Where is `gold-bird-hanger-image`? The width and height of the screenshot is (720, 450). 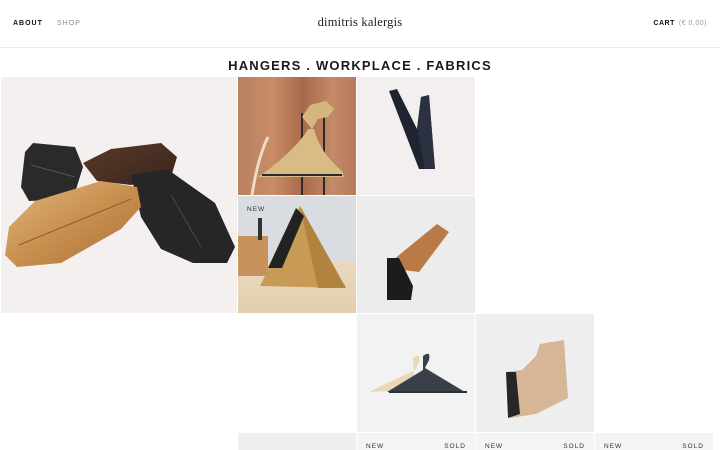
gold-bird-hanger-image is located at coordinates (297, 148).